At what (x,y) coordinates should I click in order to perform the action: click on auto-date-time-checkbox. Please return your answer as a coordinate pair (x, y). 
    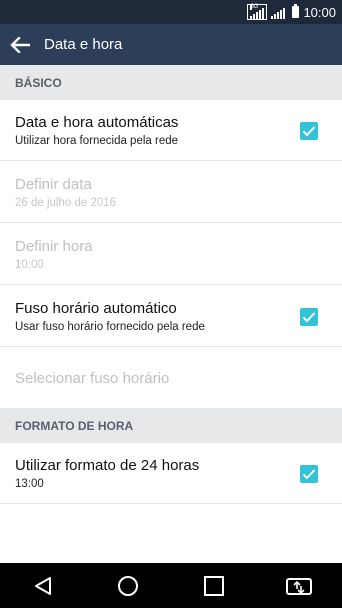
    Looking at the image, I should click on (309, 131).